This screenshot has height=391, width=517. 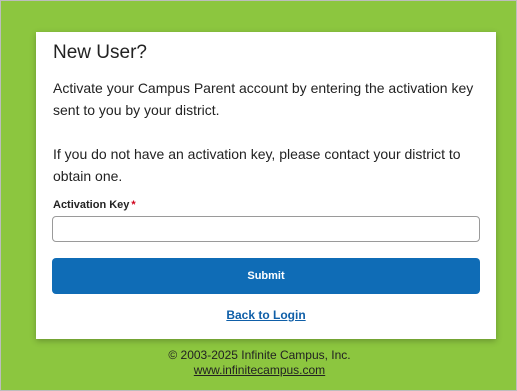 I want to click on card-title: New User?, so click(x=100, y=52).